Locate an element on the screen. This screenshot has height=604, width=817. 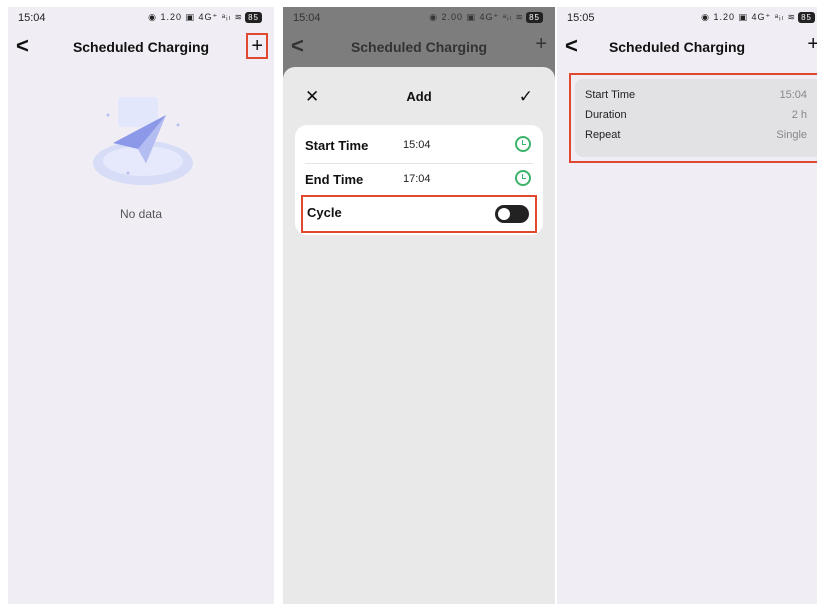
schedule-form-card: Start Time 15:04 End Time 17:04 Cycle is located at coordinates (419, 180).